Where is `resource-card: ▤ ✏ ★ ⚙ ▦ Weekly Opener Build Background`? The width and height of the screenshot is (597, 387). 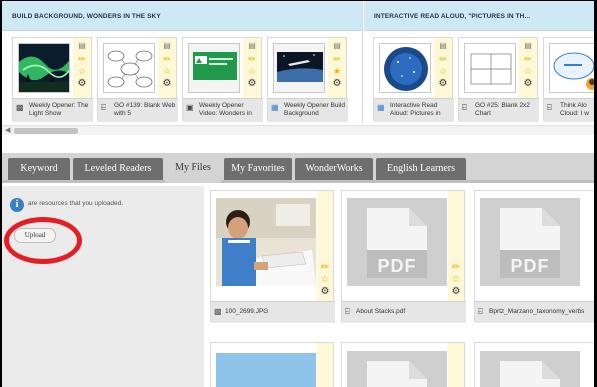 resource-card: ▤ ✏ ★ ⚙ ▦ Weekly Opener Build Background is located at coordinates (307, 79).